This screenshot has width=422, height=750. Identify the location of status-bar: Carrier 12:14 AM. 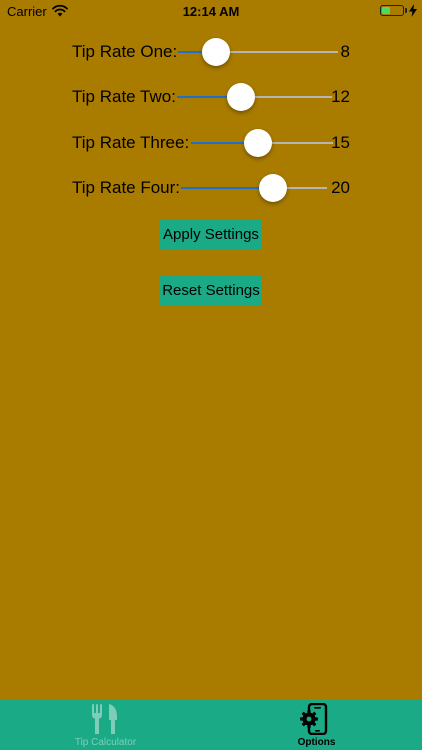
(211, 11).